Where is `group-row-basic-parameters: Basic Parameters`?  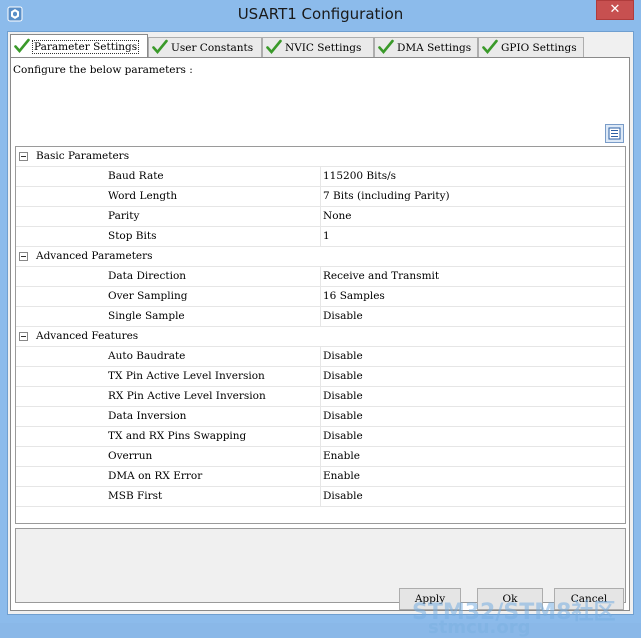
group-row-basic-parameters: Basic Parameters is located at coordinates (320, 157).